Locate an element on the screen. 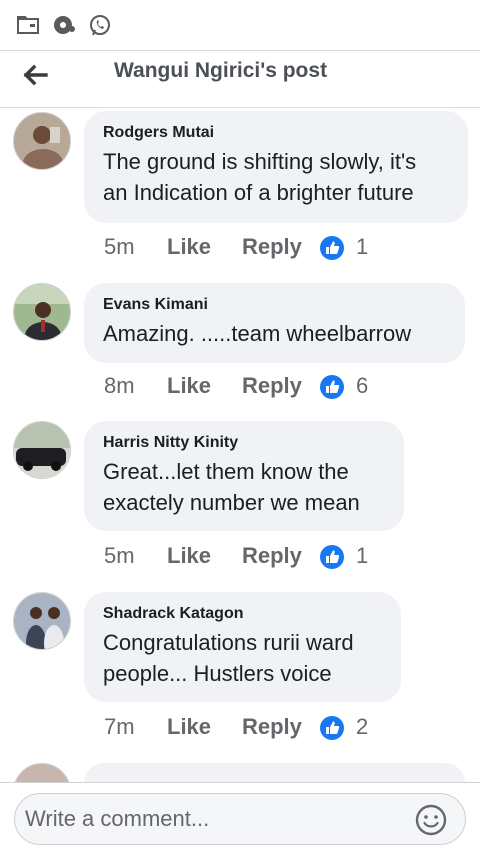  comment-author: Rodgers Mutai is located at coordinates (275, 133).